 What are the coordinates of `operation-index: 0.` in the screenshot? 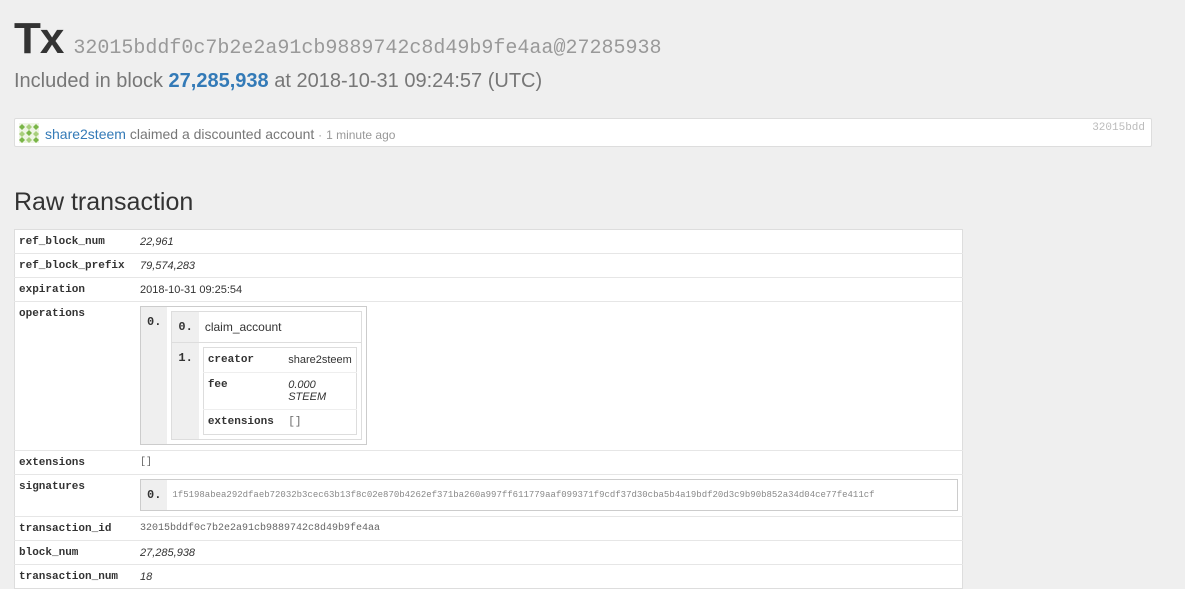 It's located at (154, 375).